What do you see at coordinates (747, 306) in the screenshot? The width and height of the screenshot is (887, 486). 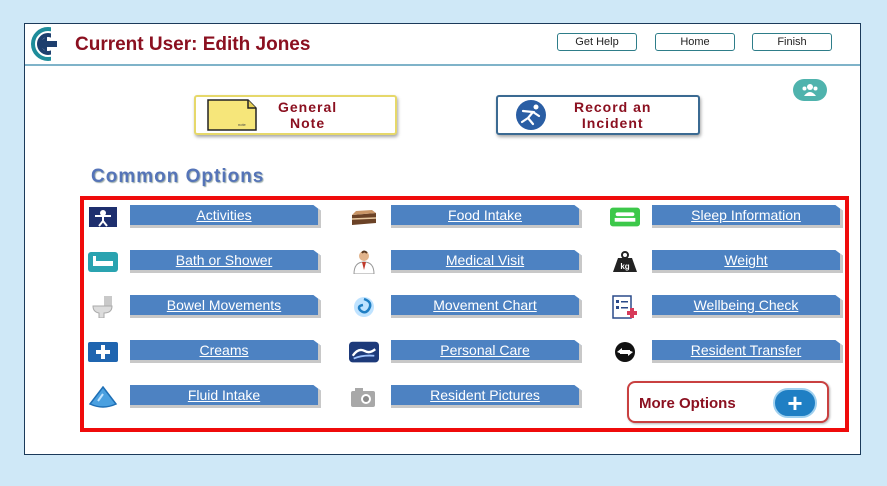 I see `wellbeing-check-button: Wellbeing Check` at bounding box center [747, 306].